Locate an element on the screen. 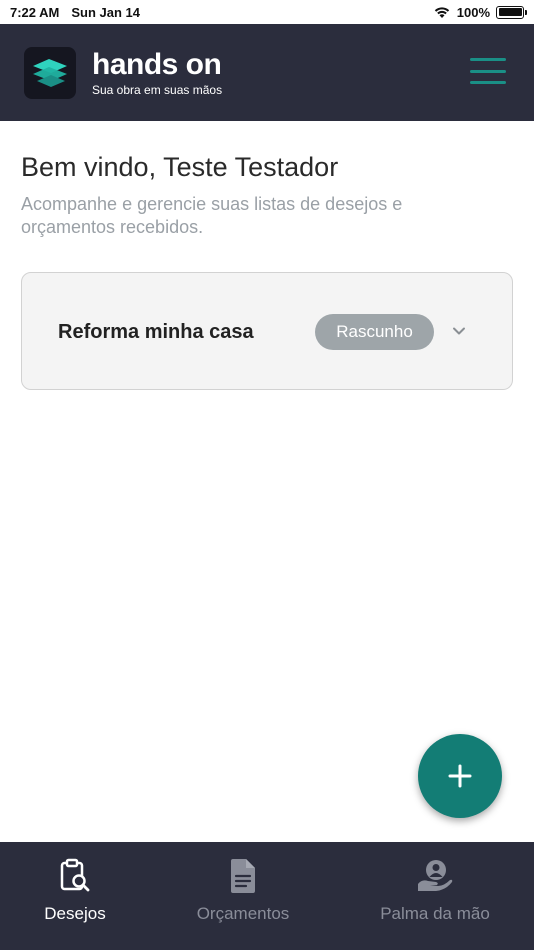 The width and height of the screenshot is (534, 950). nav-label-palma-da-mao: Palma da mão is located at coordinates (435, 913).